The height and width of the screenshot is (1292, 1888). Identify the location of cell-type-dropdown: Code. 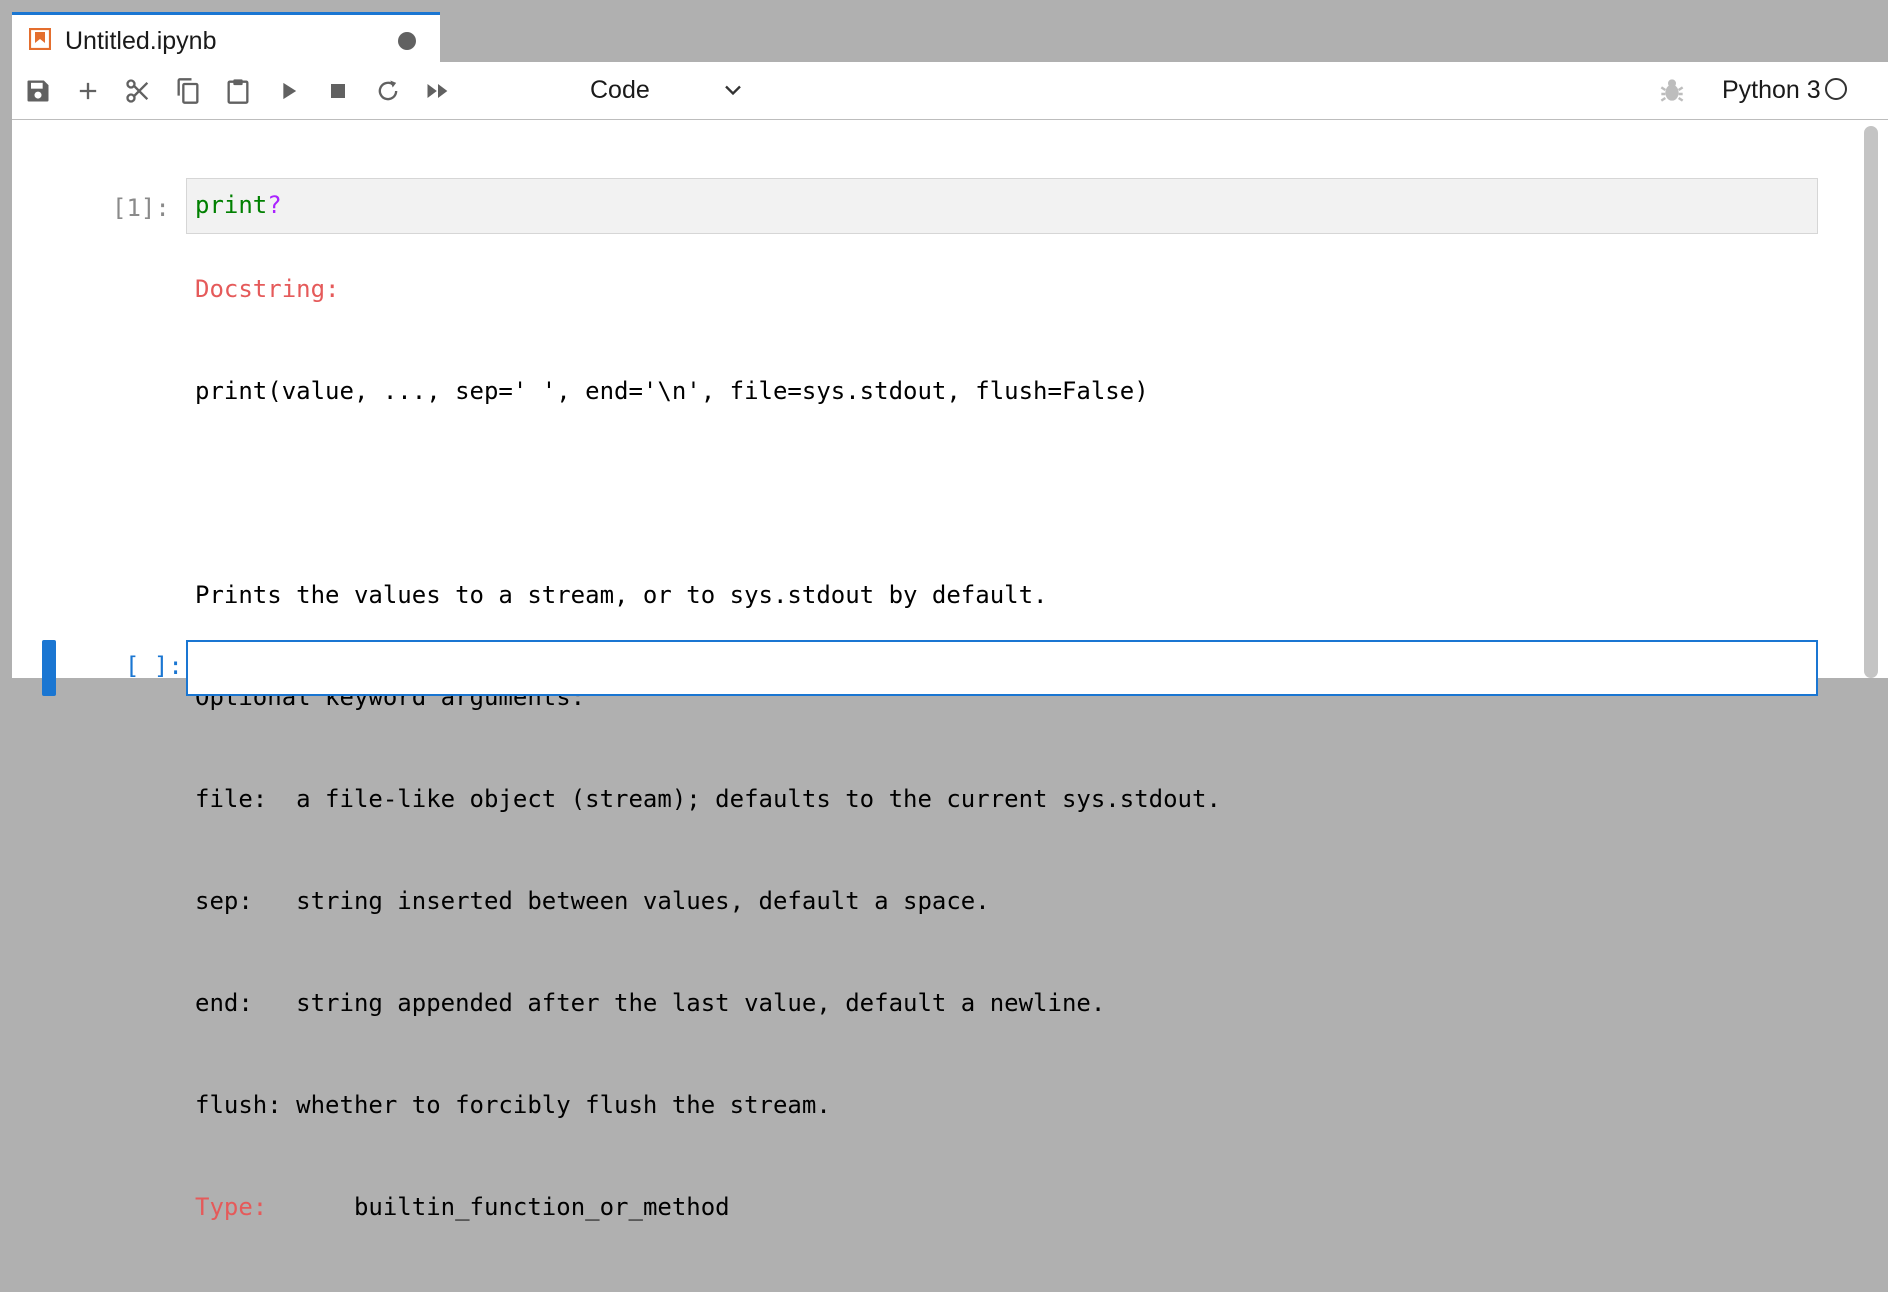
(662, 90).